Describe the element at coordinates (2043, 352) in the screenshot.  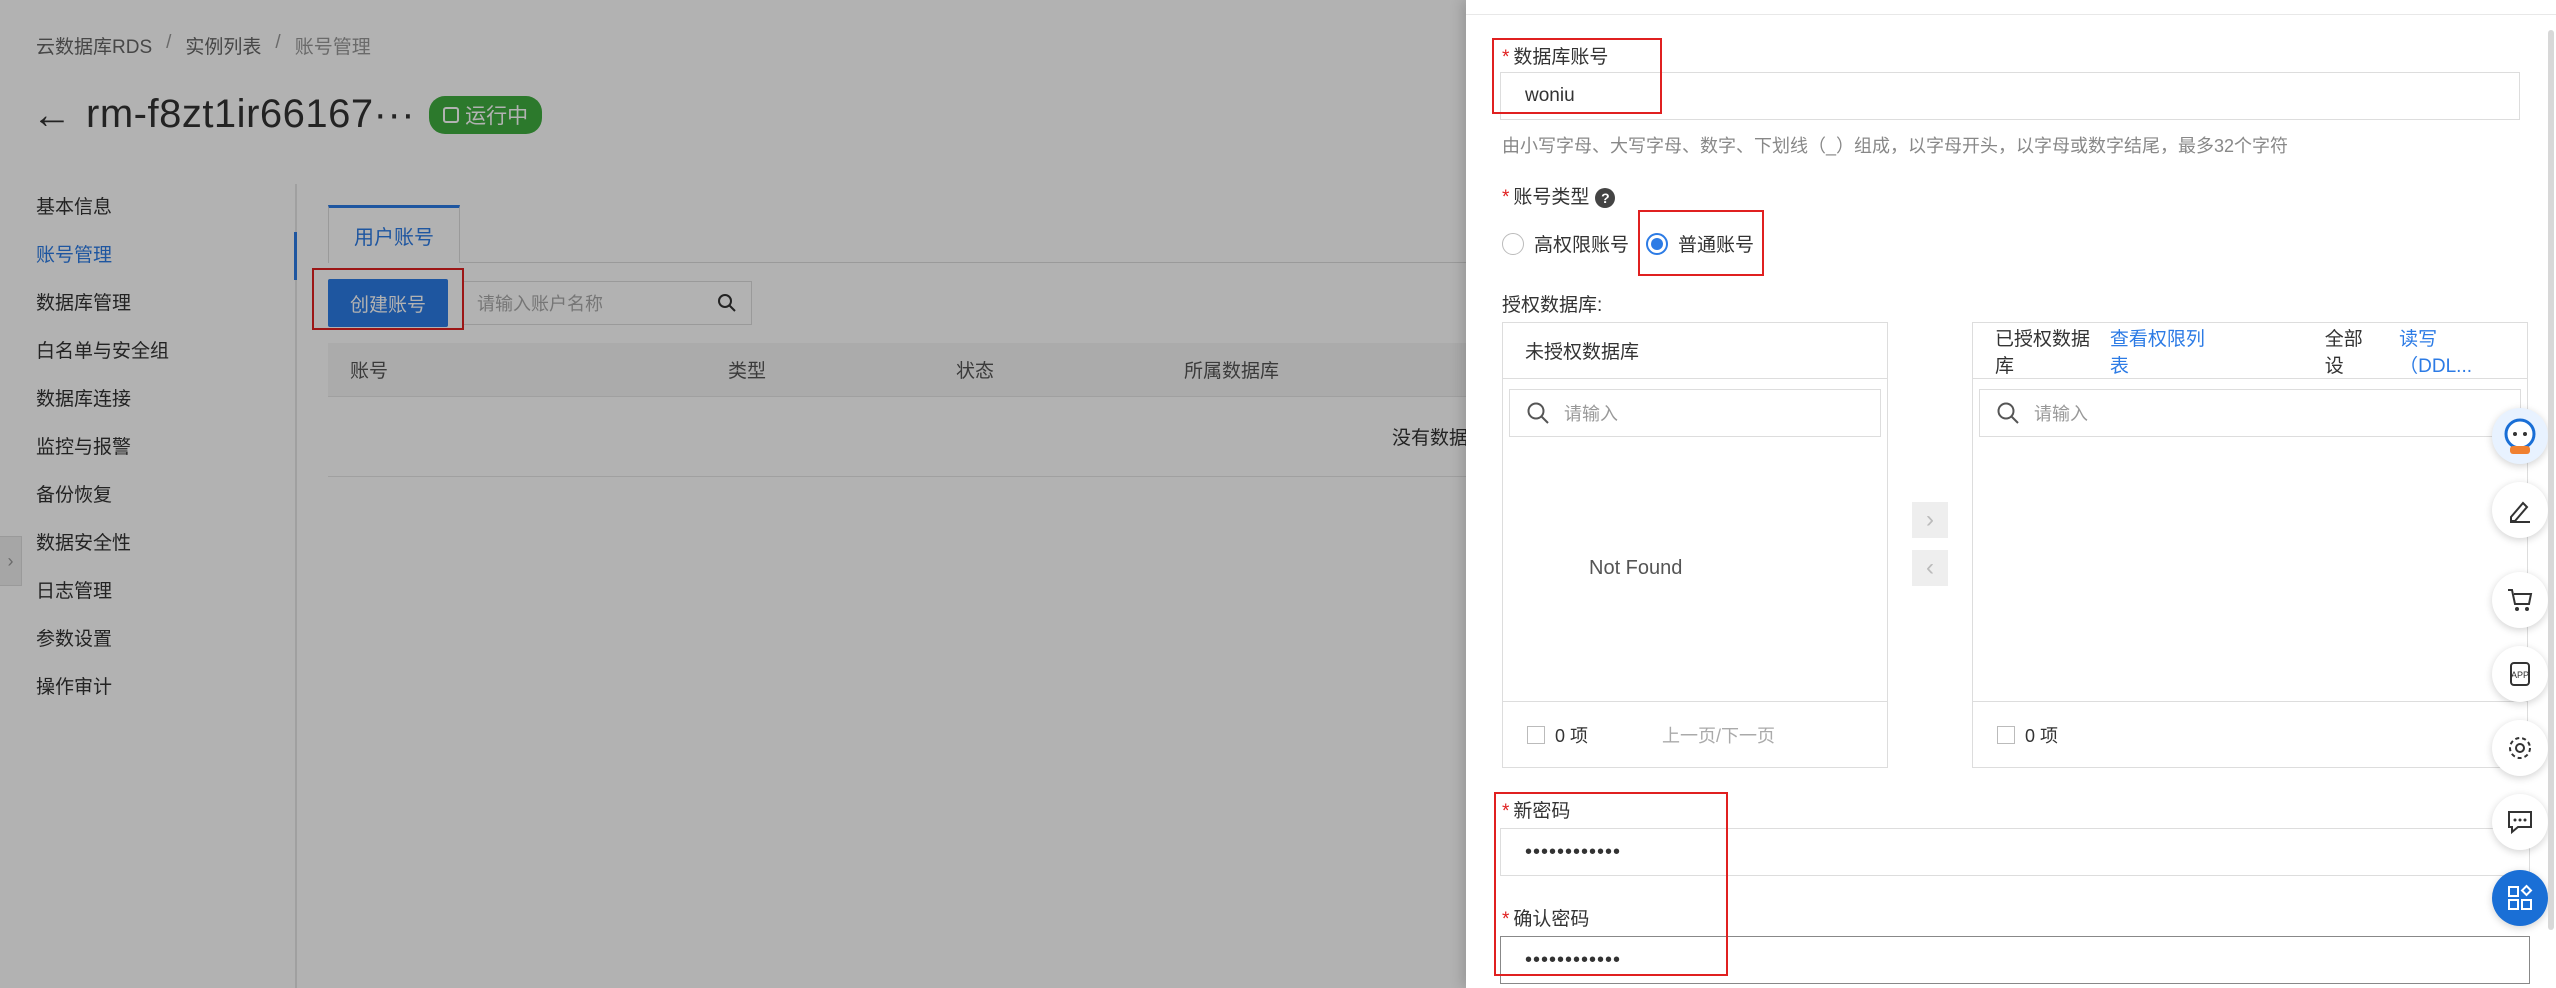
I see `authorized-db-title: 已授权数据库` at that location.